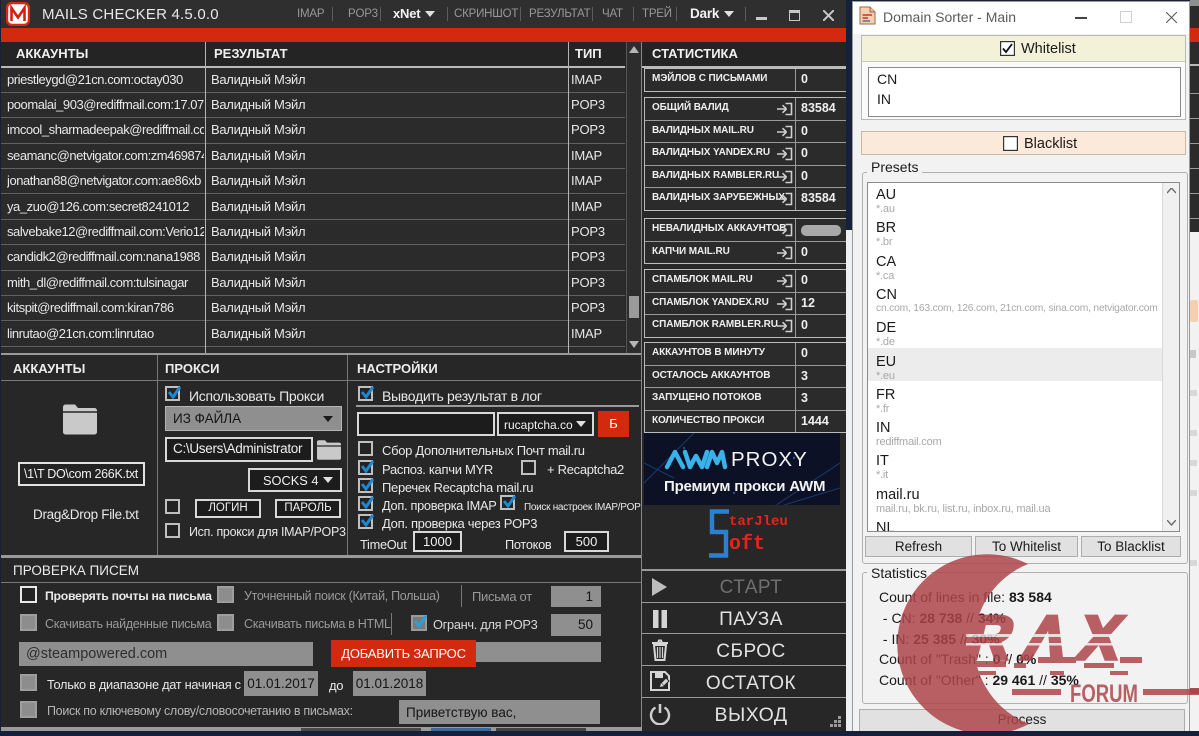 Image resolution: width=1199 pixels, height=736 pixels. I want to click on svg-text: Премиум прокси AWM, so click(744, 486).